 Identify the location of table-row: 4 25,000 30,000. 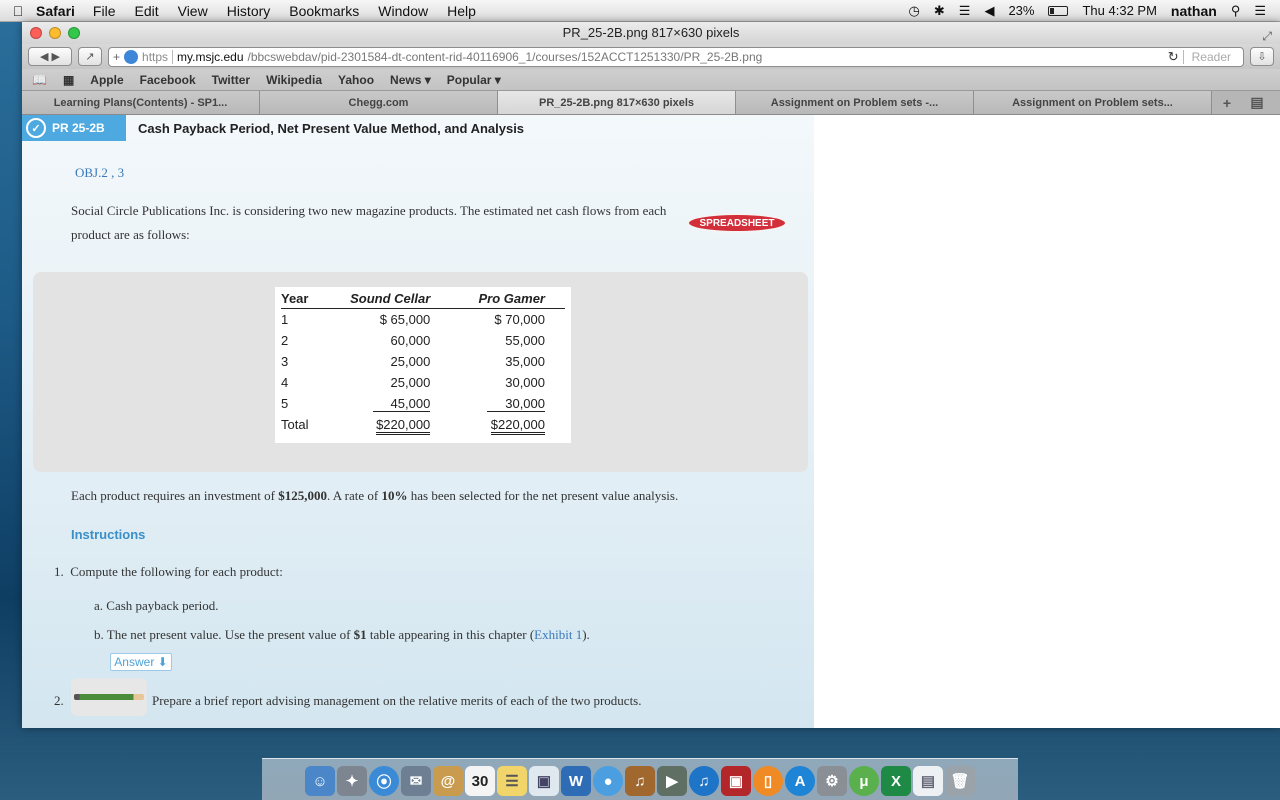
(423, 382).